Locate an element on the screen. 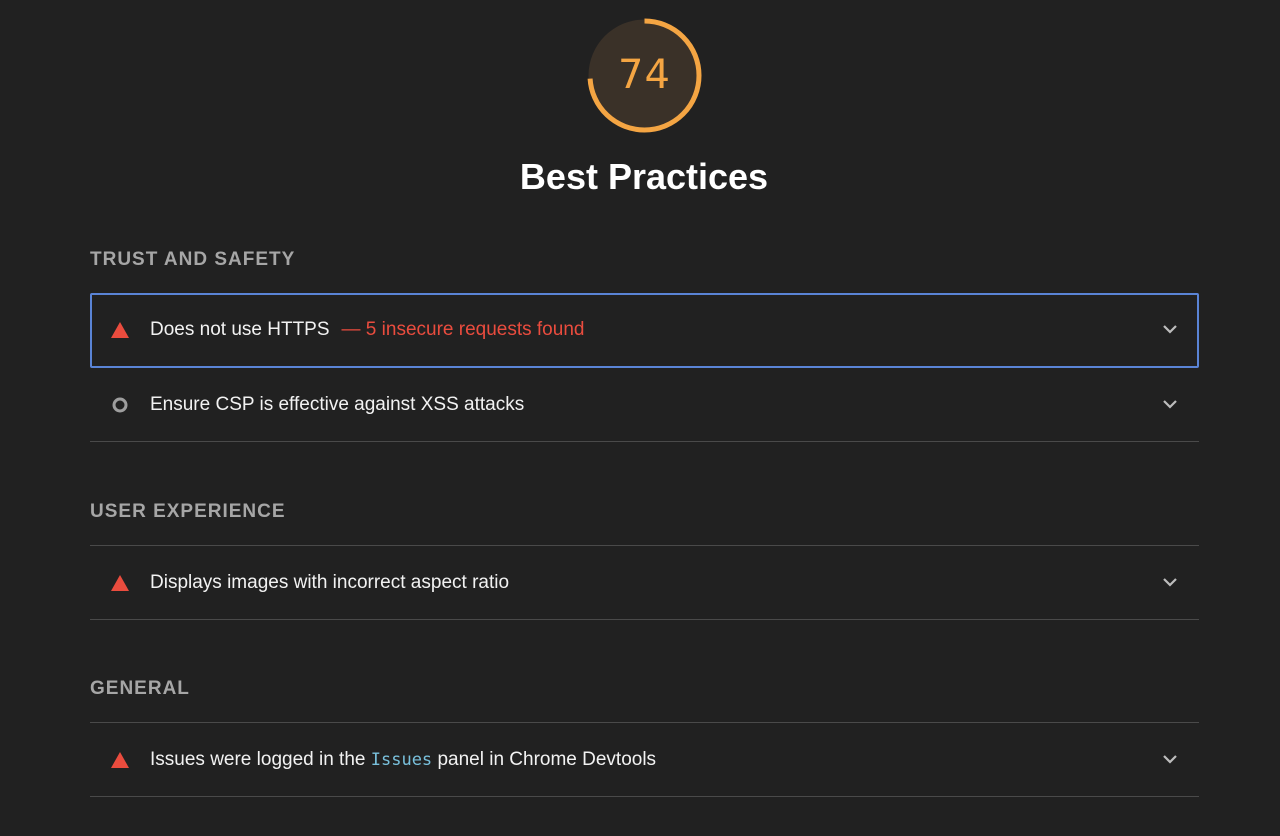 Image resolution: width=1280 pixels, height=836 pixels. audit-title-text: panel in Chrome Devtools is located at coordinates (544, 759).